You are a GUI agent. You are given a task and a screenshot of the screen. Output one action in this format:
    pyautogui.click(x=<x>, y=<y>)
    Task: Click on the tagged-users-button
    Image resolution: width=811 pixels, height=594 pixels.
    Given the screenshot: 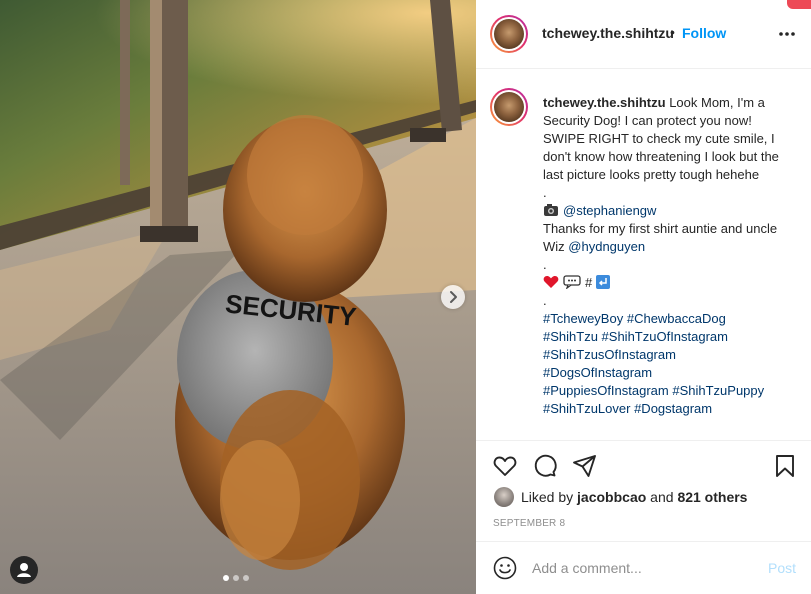 What is the action you would take?
    pyautogui.click(x=24, y=570)
    